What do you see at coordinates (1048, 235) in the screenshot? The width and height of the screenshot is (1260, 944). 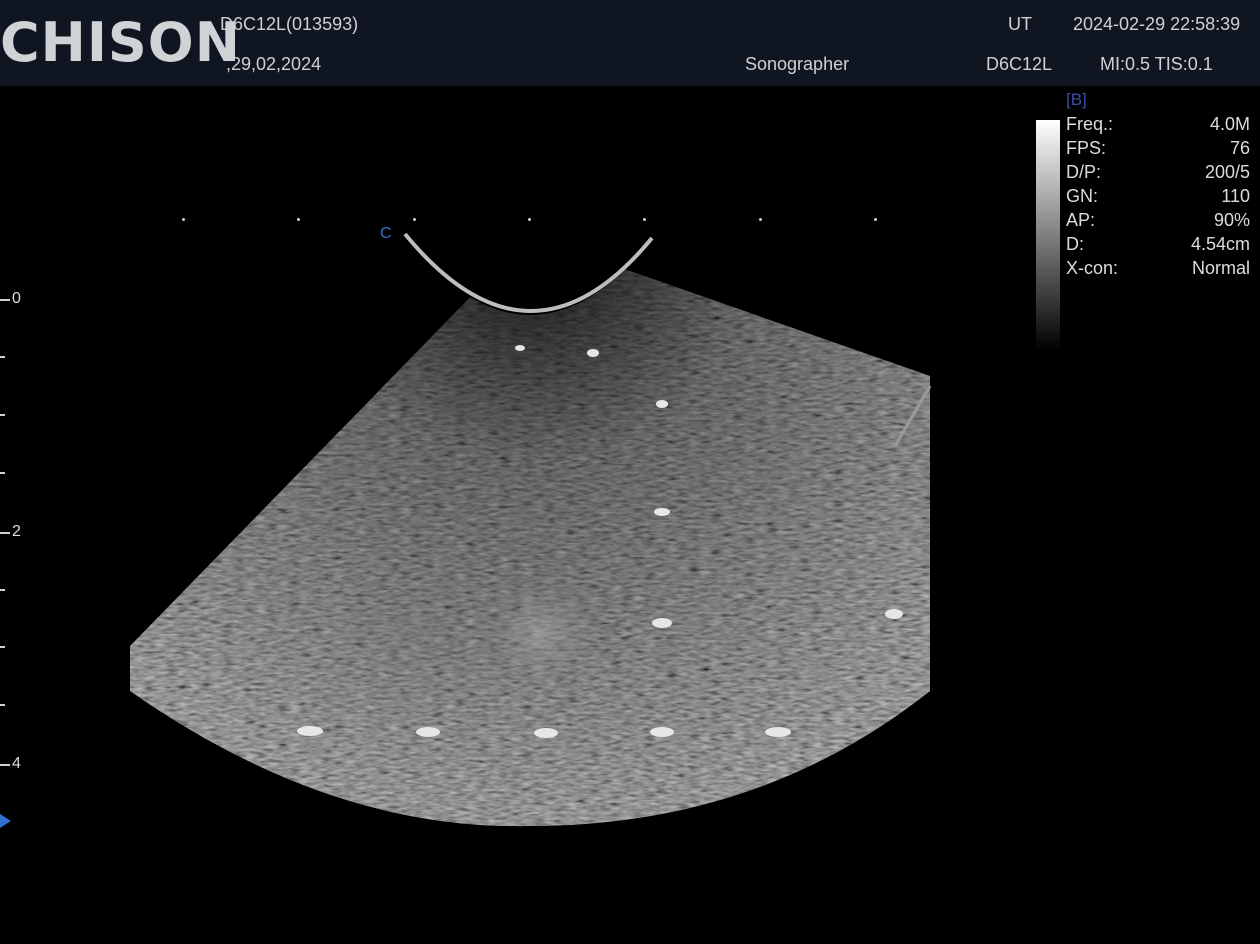 I see `grayscale-bar` at bounding box center [1048, 235].